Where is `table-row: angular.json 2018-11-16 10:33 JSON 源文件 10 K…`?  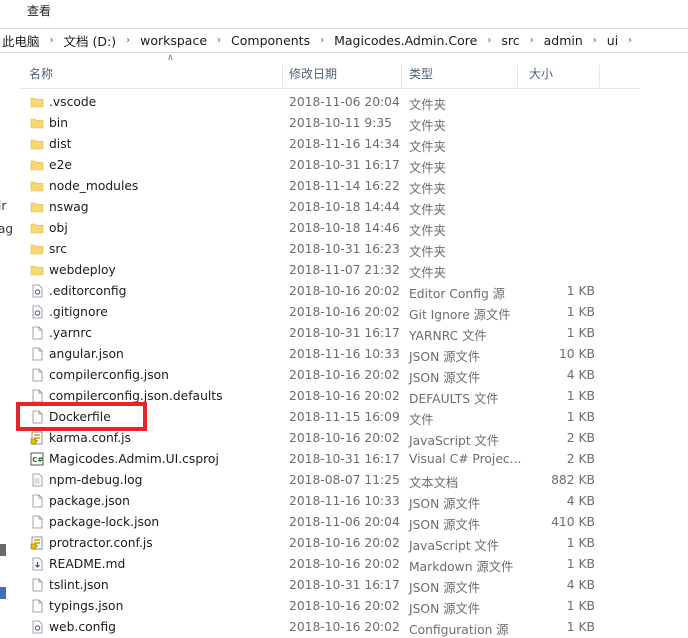 table-row: angular.json 2018-11-16 10:33 JSON 源文件 10 K… is located at coordinates (330, 354).